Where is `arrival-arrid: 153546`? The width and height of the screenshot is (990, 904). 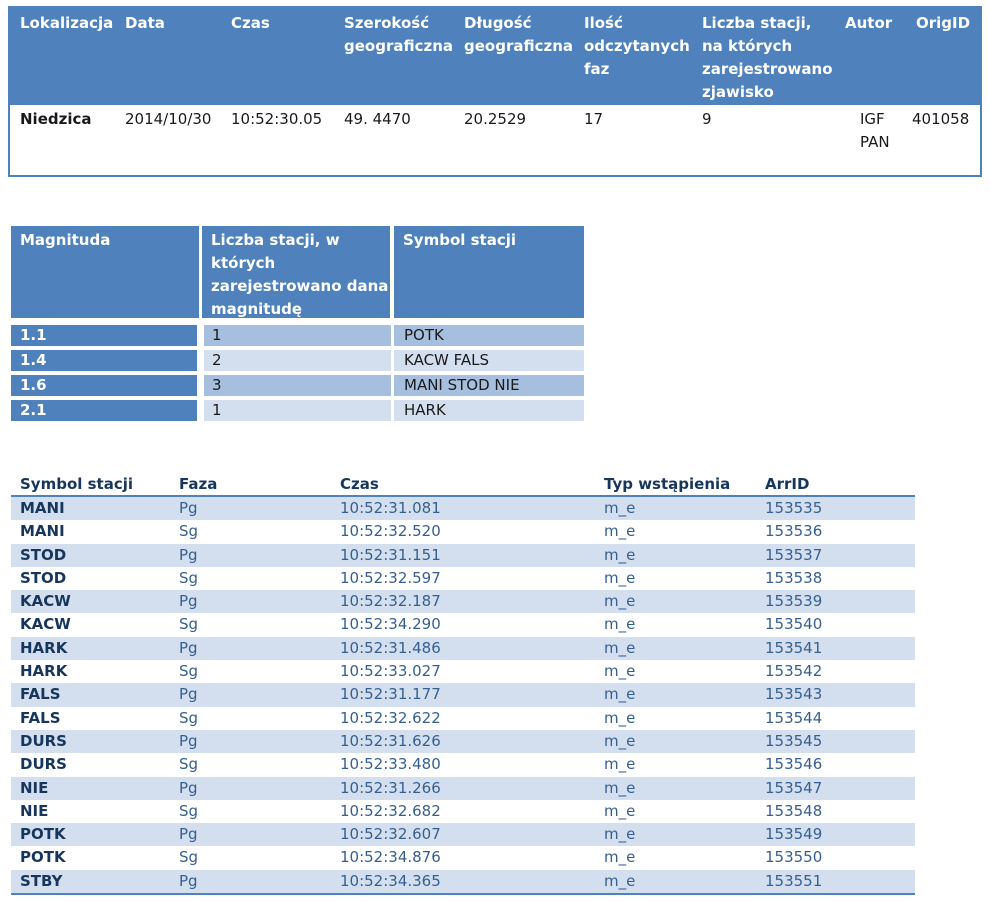 arrival-arrid: 153546 is located at coordinates (794, 764).